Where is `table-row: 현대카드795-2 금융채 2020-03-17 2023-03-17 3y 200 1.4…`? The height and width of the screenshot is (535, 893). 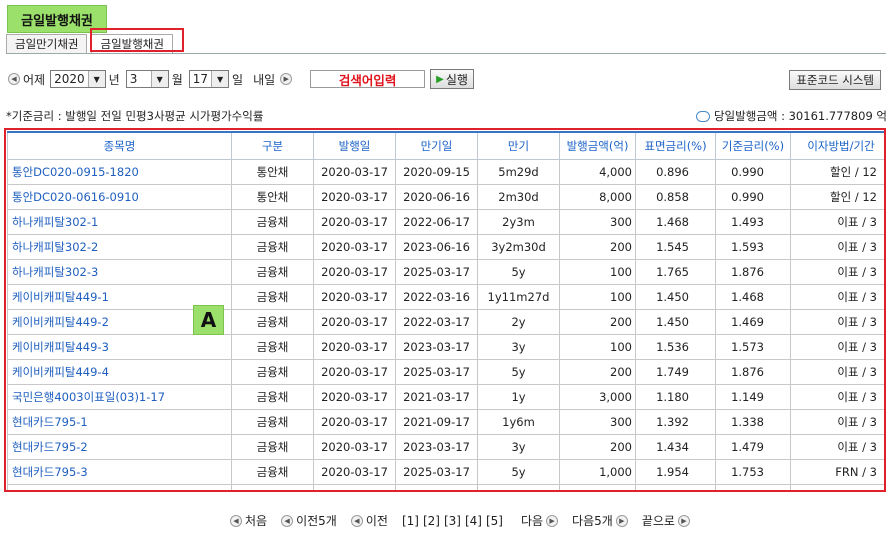 table-row: 현대카드795-2 금융채 2020-03-17 2023-03-17 3y 200 1.4… is located at coordinates (445, 447).